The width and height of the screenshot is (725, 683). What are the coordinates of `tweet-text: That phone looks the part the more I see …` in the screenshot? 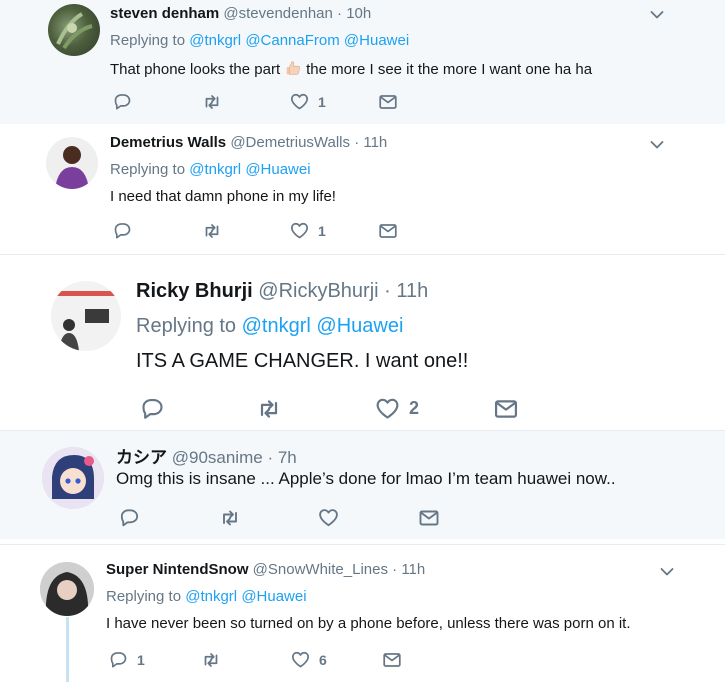 It's located at (351, 68).